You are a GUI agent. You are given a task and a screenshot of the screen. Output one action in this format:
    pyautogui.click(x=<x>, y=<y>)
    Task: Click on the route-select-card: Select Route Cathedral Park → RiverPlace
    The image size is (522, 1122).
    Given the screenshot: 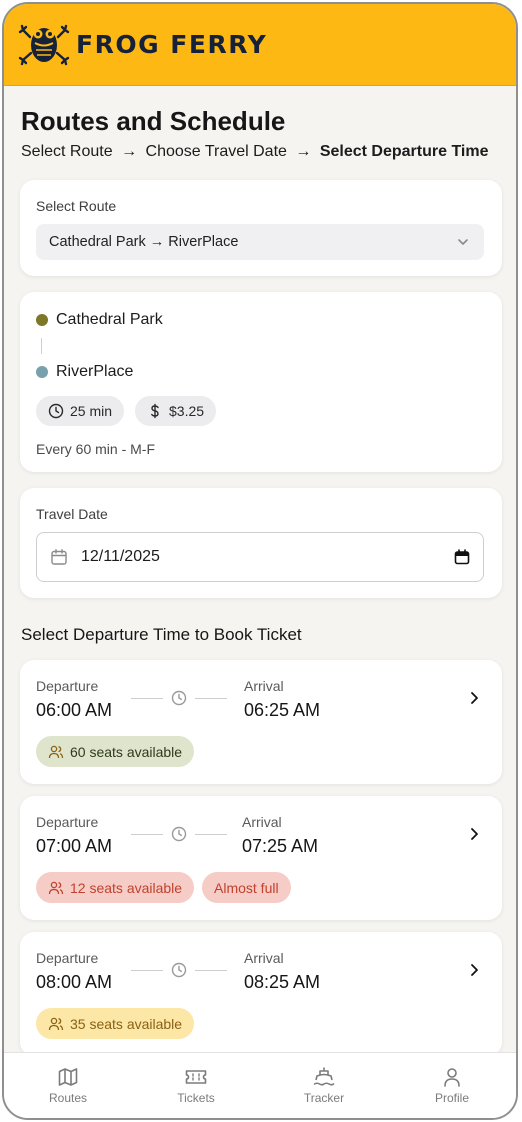 What is the action you would take?
    pyautogui.click(x=261, y=228)
    